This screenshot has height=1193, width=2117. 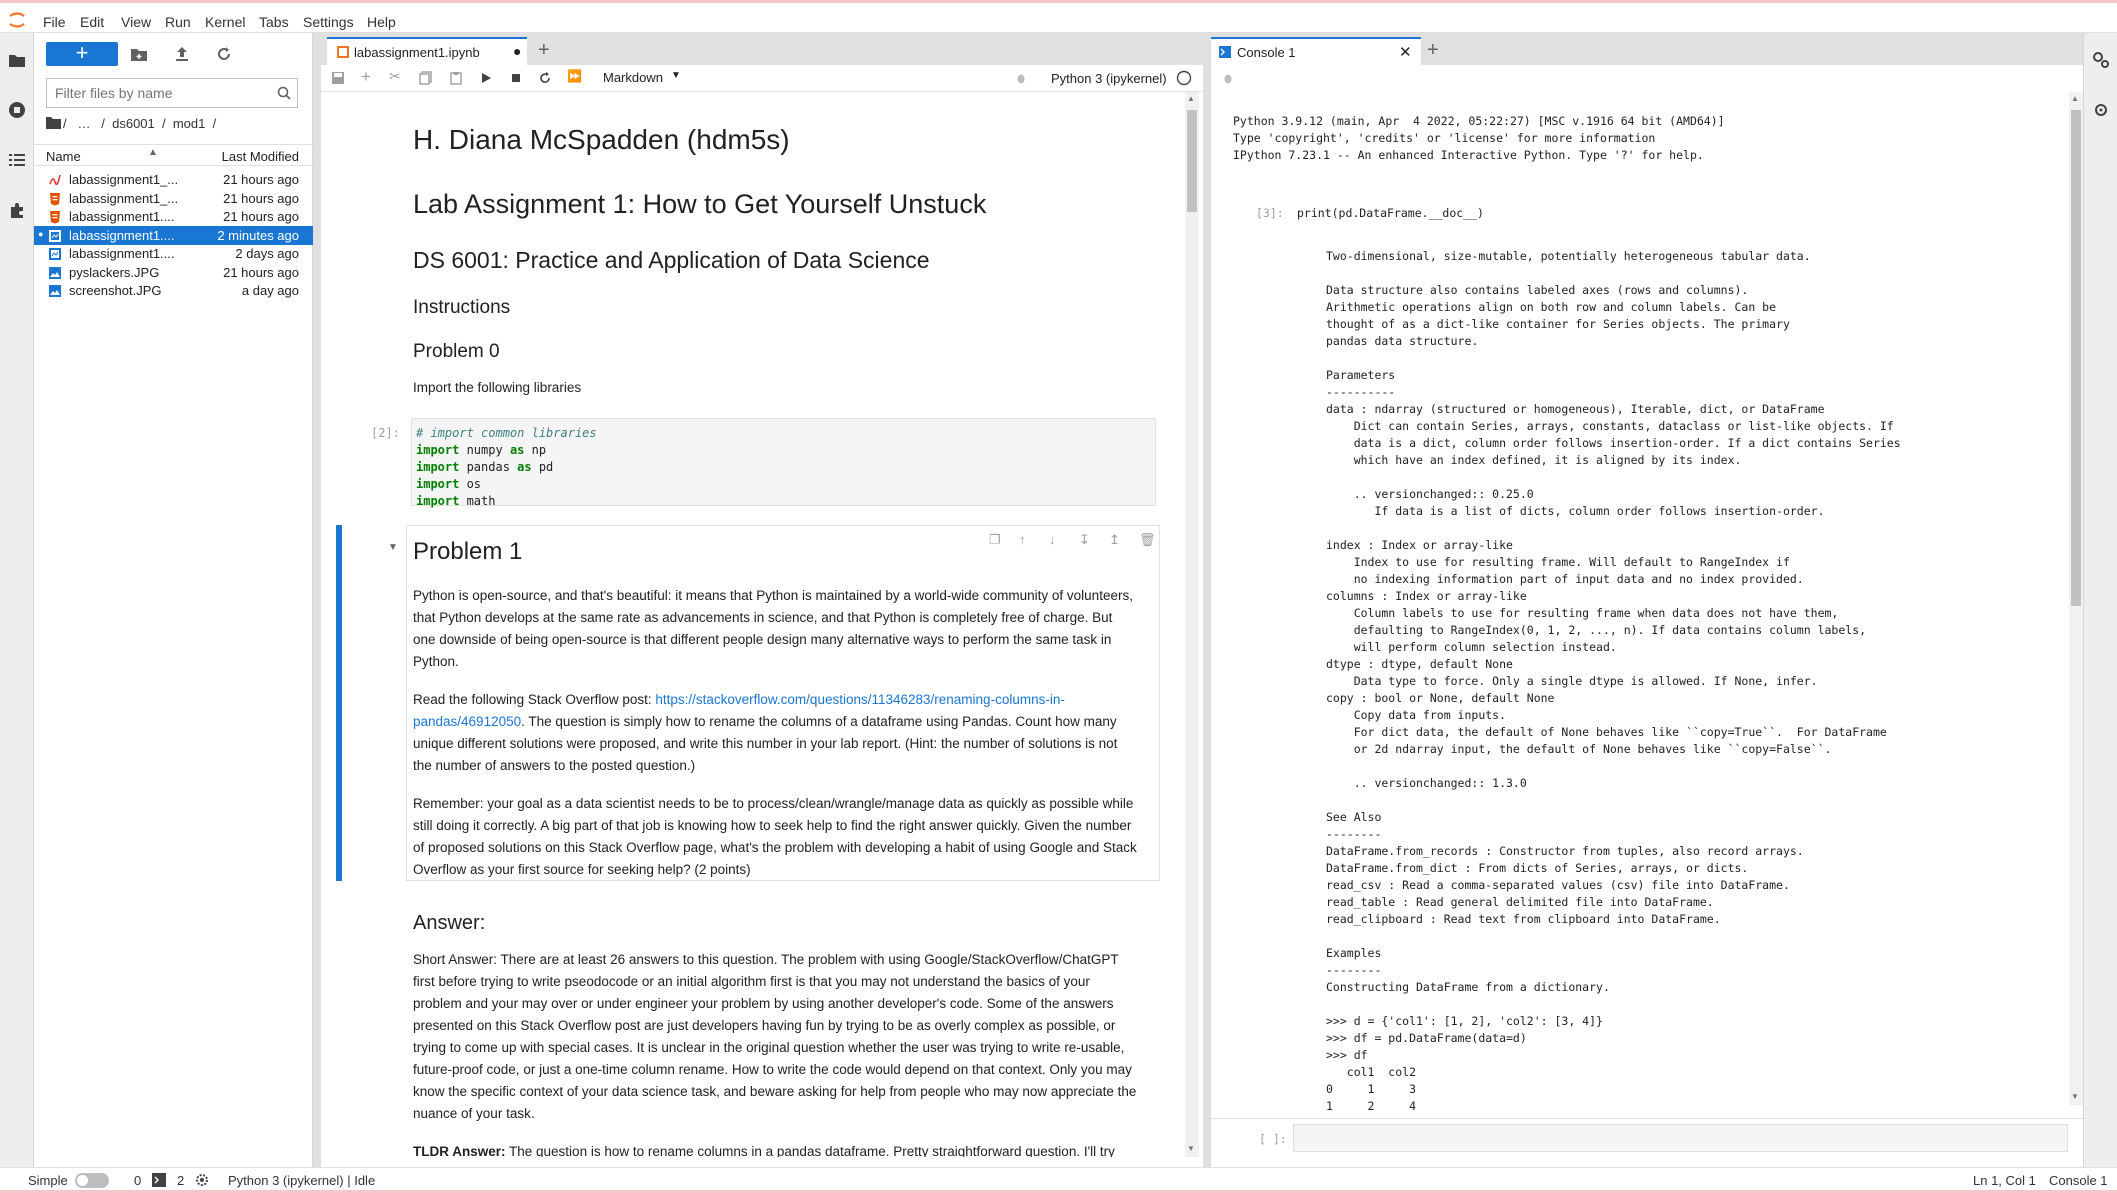 I want to click on menu-kernel: Kernel, so click(x=225, y=22).